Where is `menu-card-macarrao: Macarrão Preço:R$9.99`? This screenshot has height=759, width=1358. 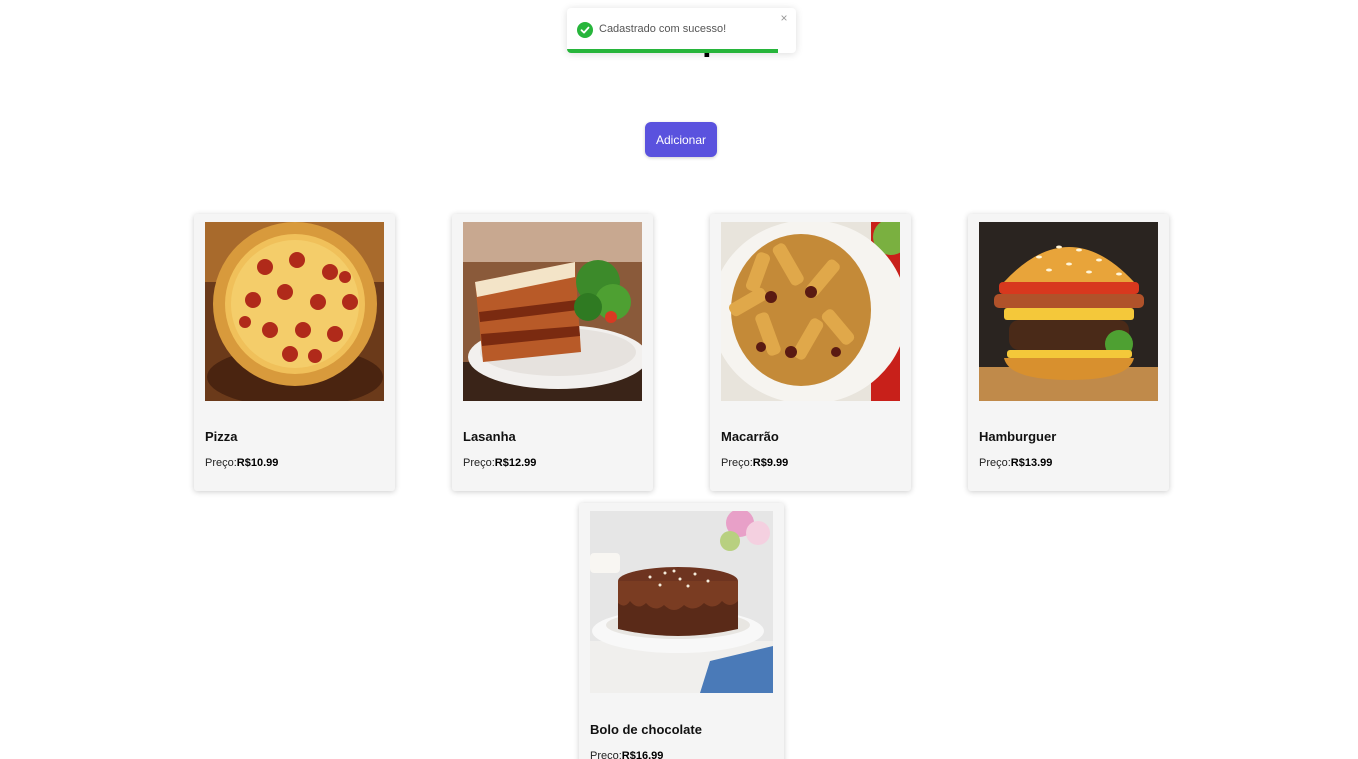
menu-card-macarrao: Macarrão Preço:R$9.99 is located at coordinates (810, 352).